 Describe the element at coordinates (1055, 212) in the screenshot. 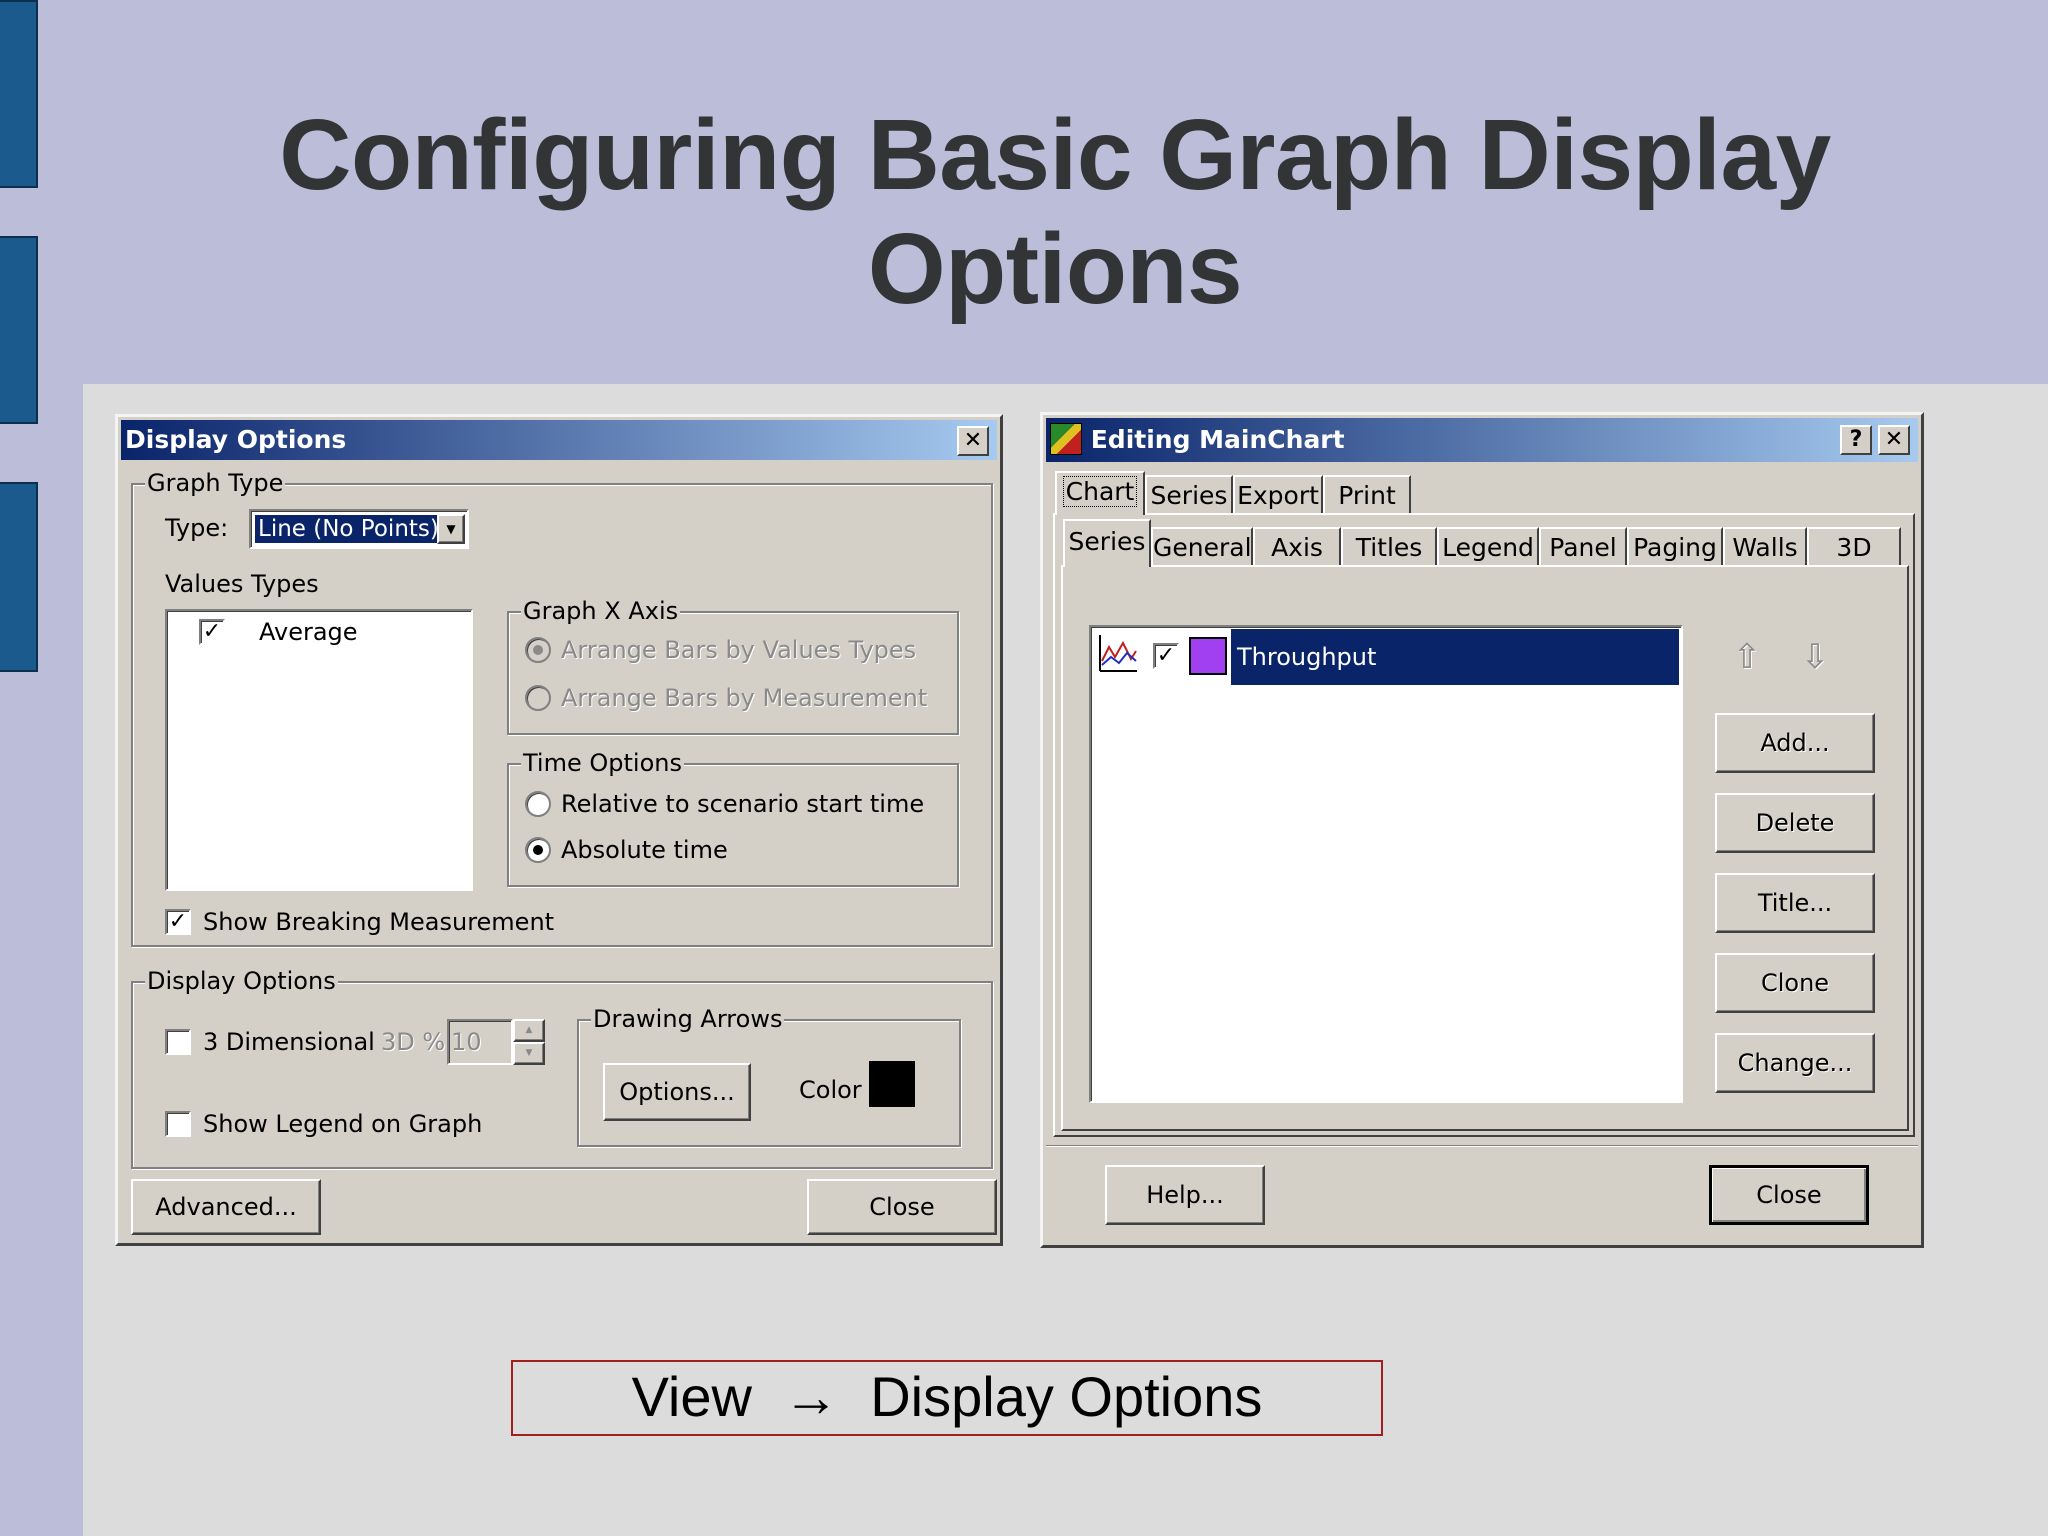

I see `slide-title: Configuring Basic Graph Display Options` at that location.